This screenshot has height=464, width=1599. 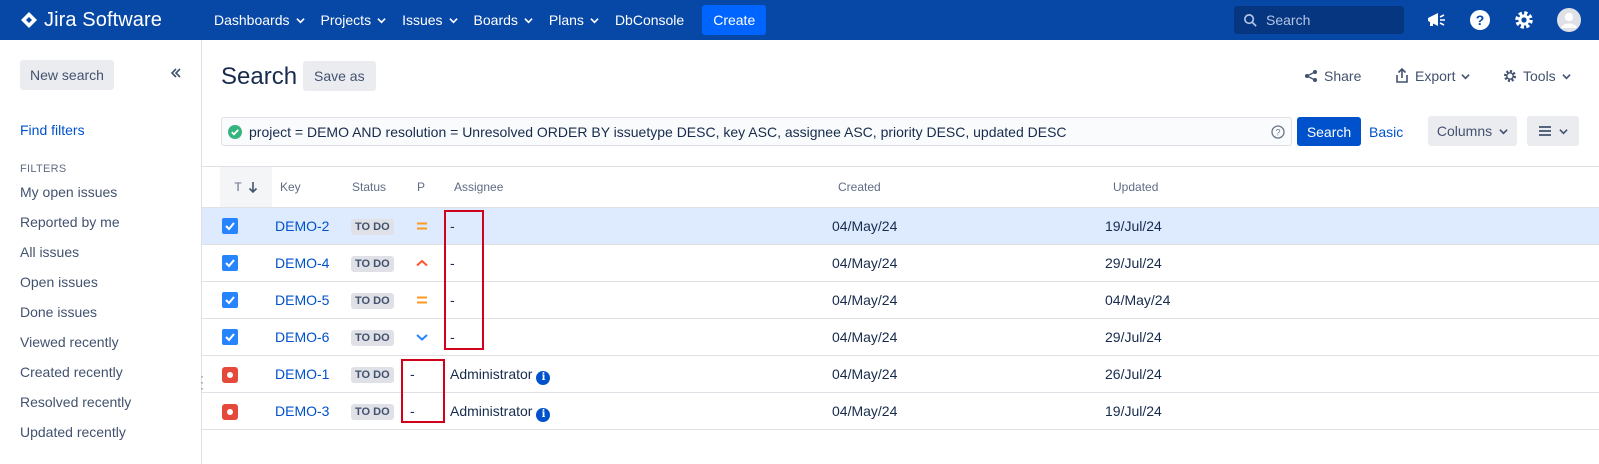 I want to click on basic-mode-link: Basic, so click(x=1386, y=132).